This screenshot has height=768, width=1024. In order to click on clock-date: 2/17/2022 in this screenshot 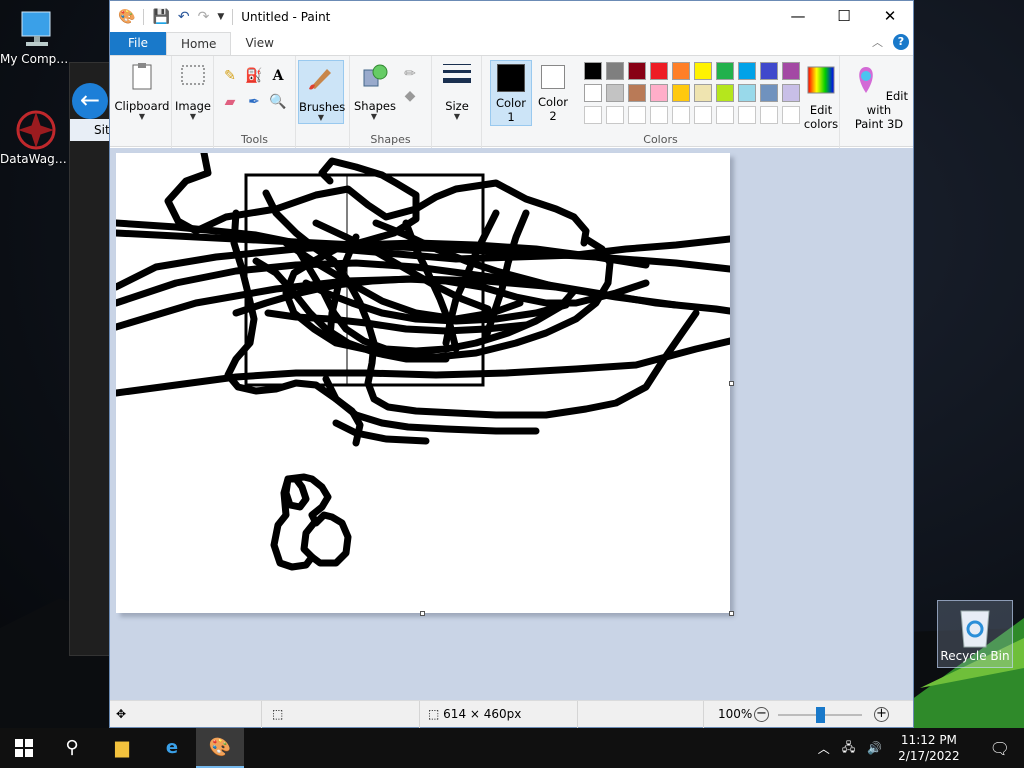, I will do `click(929, 756)`.